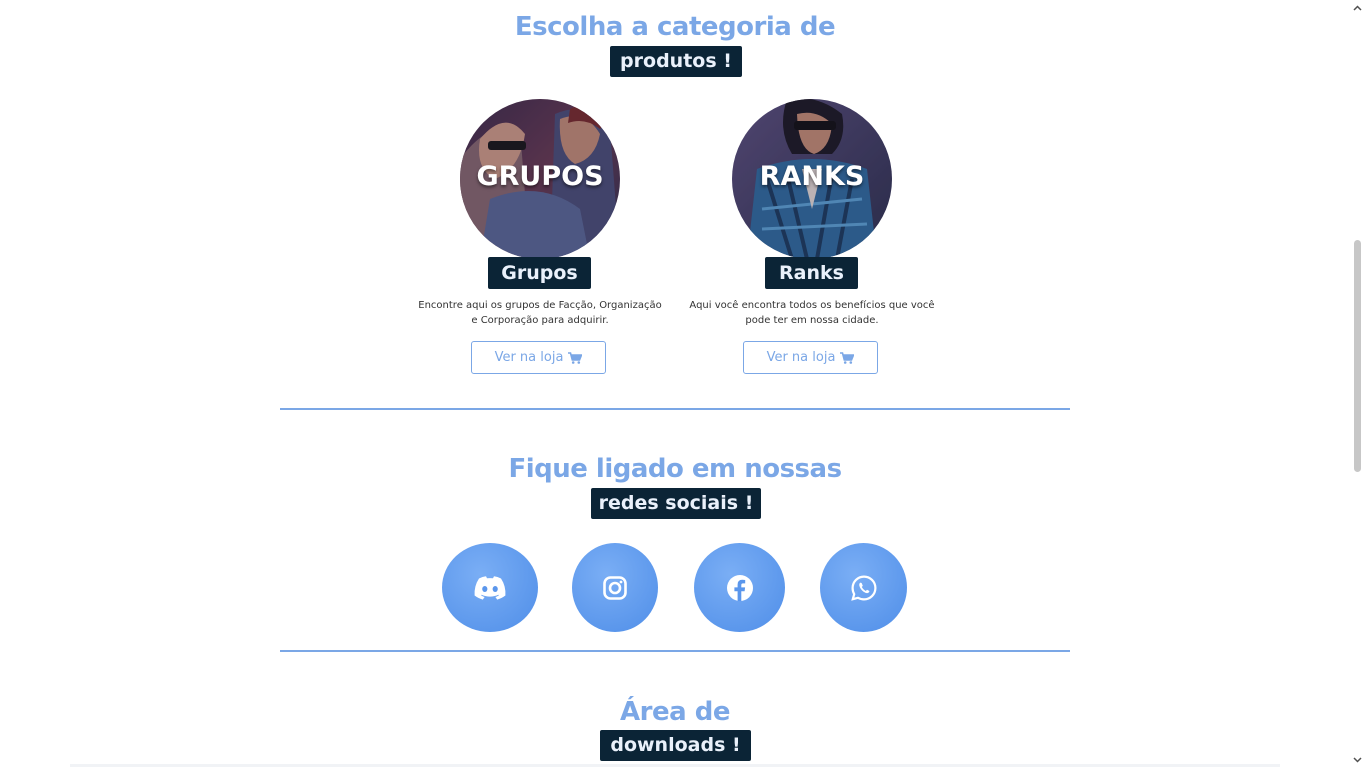 The image size is (1365, 767). I want to click on scroll-down-arrow, so click(1357, 759).